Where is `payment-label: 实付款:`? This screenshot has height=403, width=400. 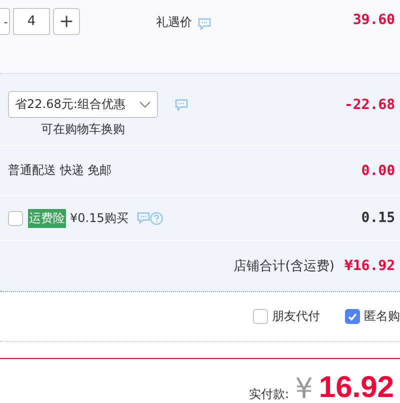
payment-label: 实付款: is located at coordinates (269, 394).